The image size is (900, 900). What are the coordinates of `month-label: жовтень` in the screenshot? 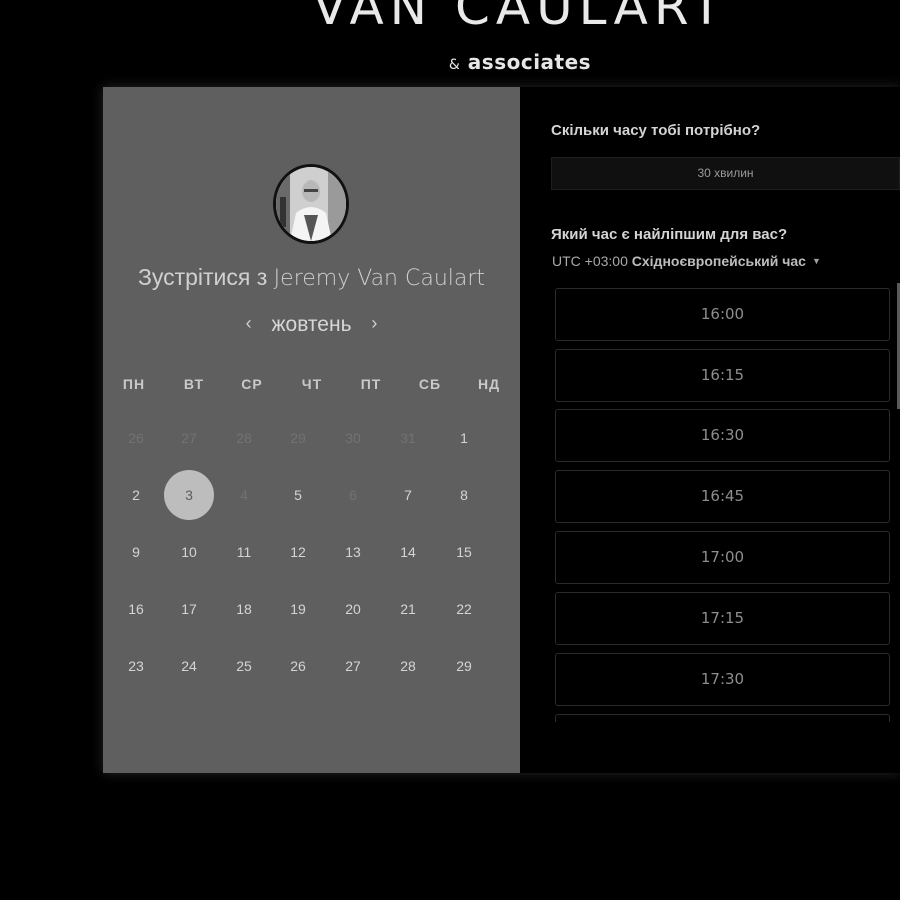 It's located at (311, 324).